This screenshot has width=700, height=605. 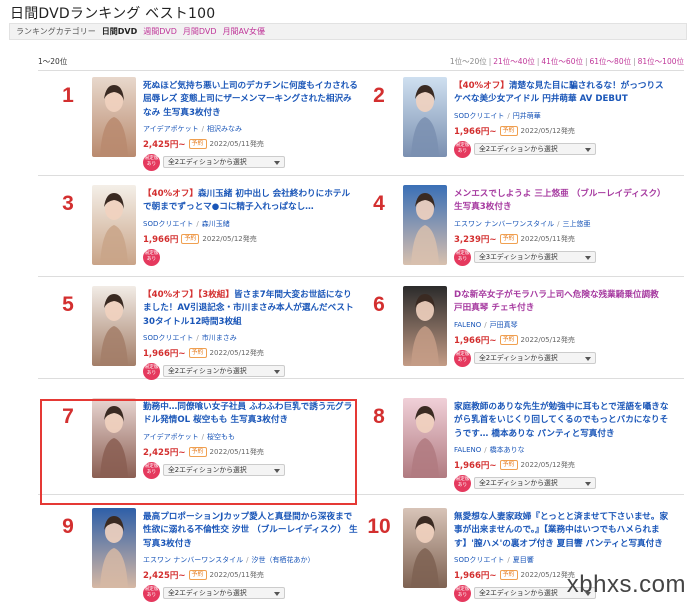 I want to click on category-weekly-dvd: 週間DVD, so click(x=160, y=31).